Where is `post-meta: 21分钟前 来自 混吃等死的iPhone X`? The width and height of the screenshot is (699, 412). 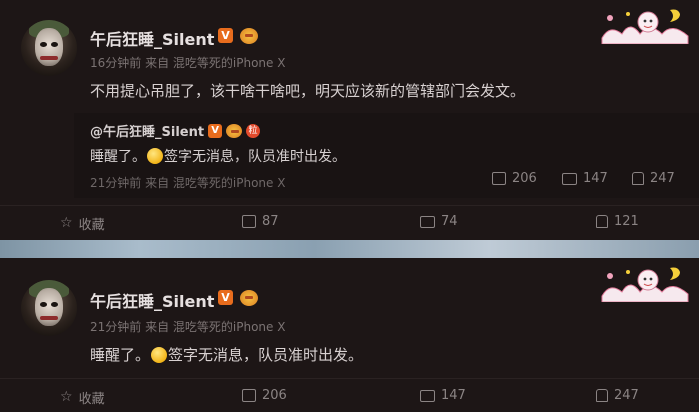 post-meta: 21分钟前 来自 混吃等死的iPhone X is located at coordinates (188, 327).